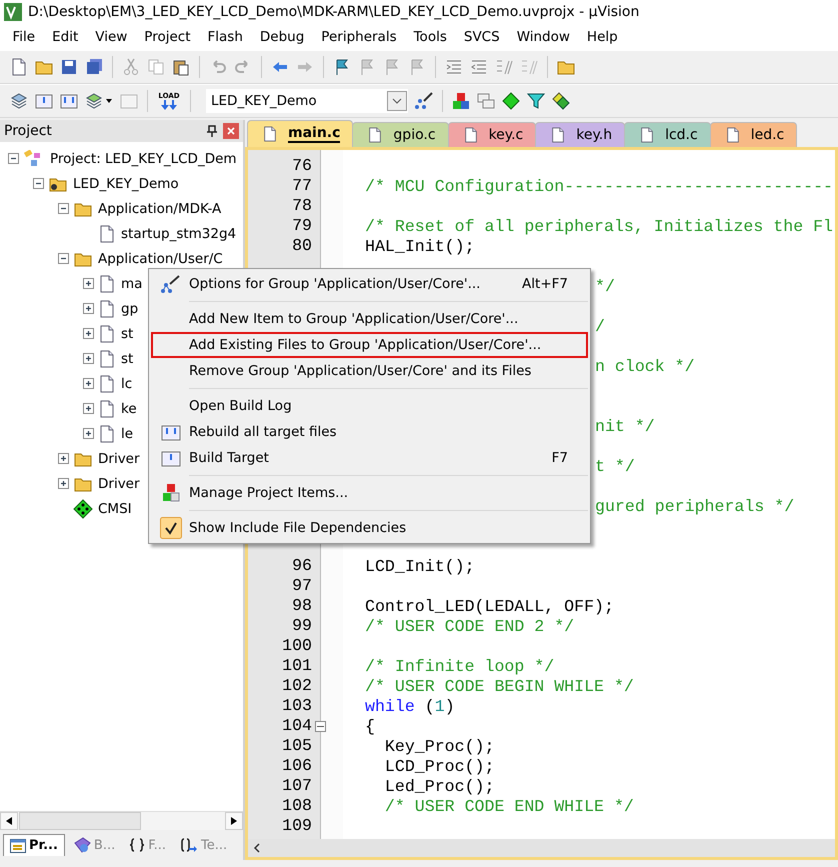  Describe the element at coordinates (178, 234) in the screenshot. I see `tree-item: startup_stm32g4` at that location.